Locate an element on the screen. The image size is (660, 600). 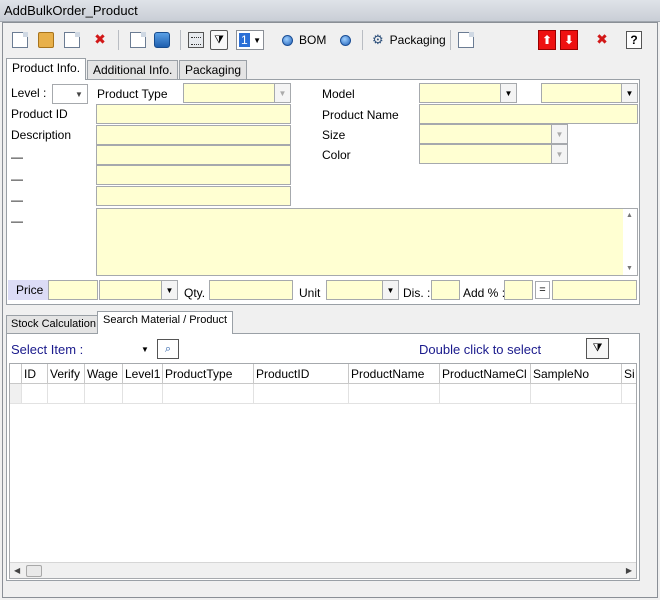
model-sub-combo: ▼ is located at coordinates (589, 93).